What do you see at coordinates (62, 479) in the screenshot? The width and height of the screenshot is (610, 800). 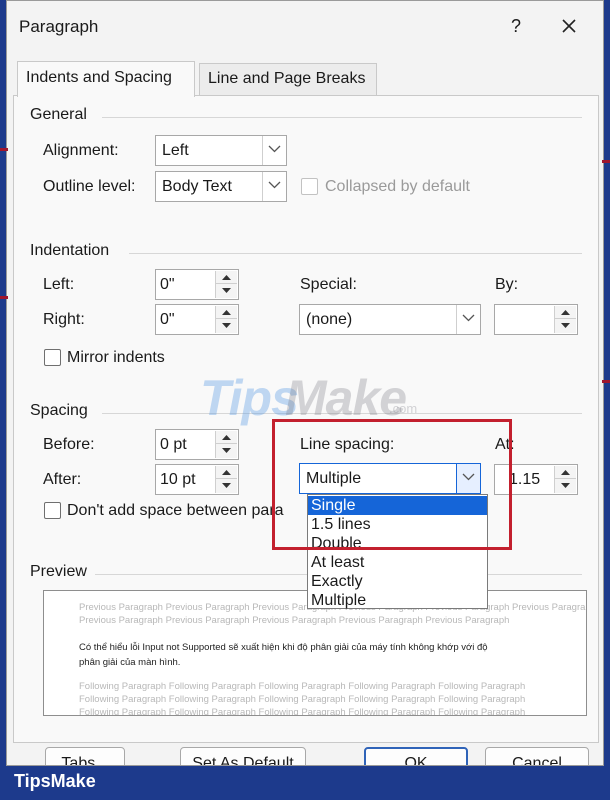 I see `spacing-after-label: After:` at bounding box center [62, 479].